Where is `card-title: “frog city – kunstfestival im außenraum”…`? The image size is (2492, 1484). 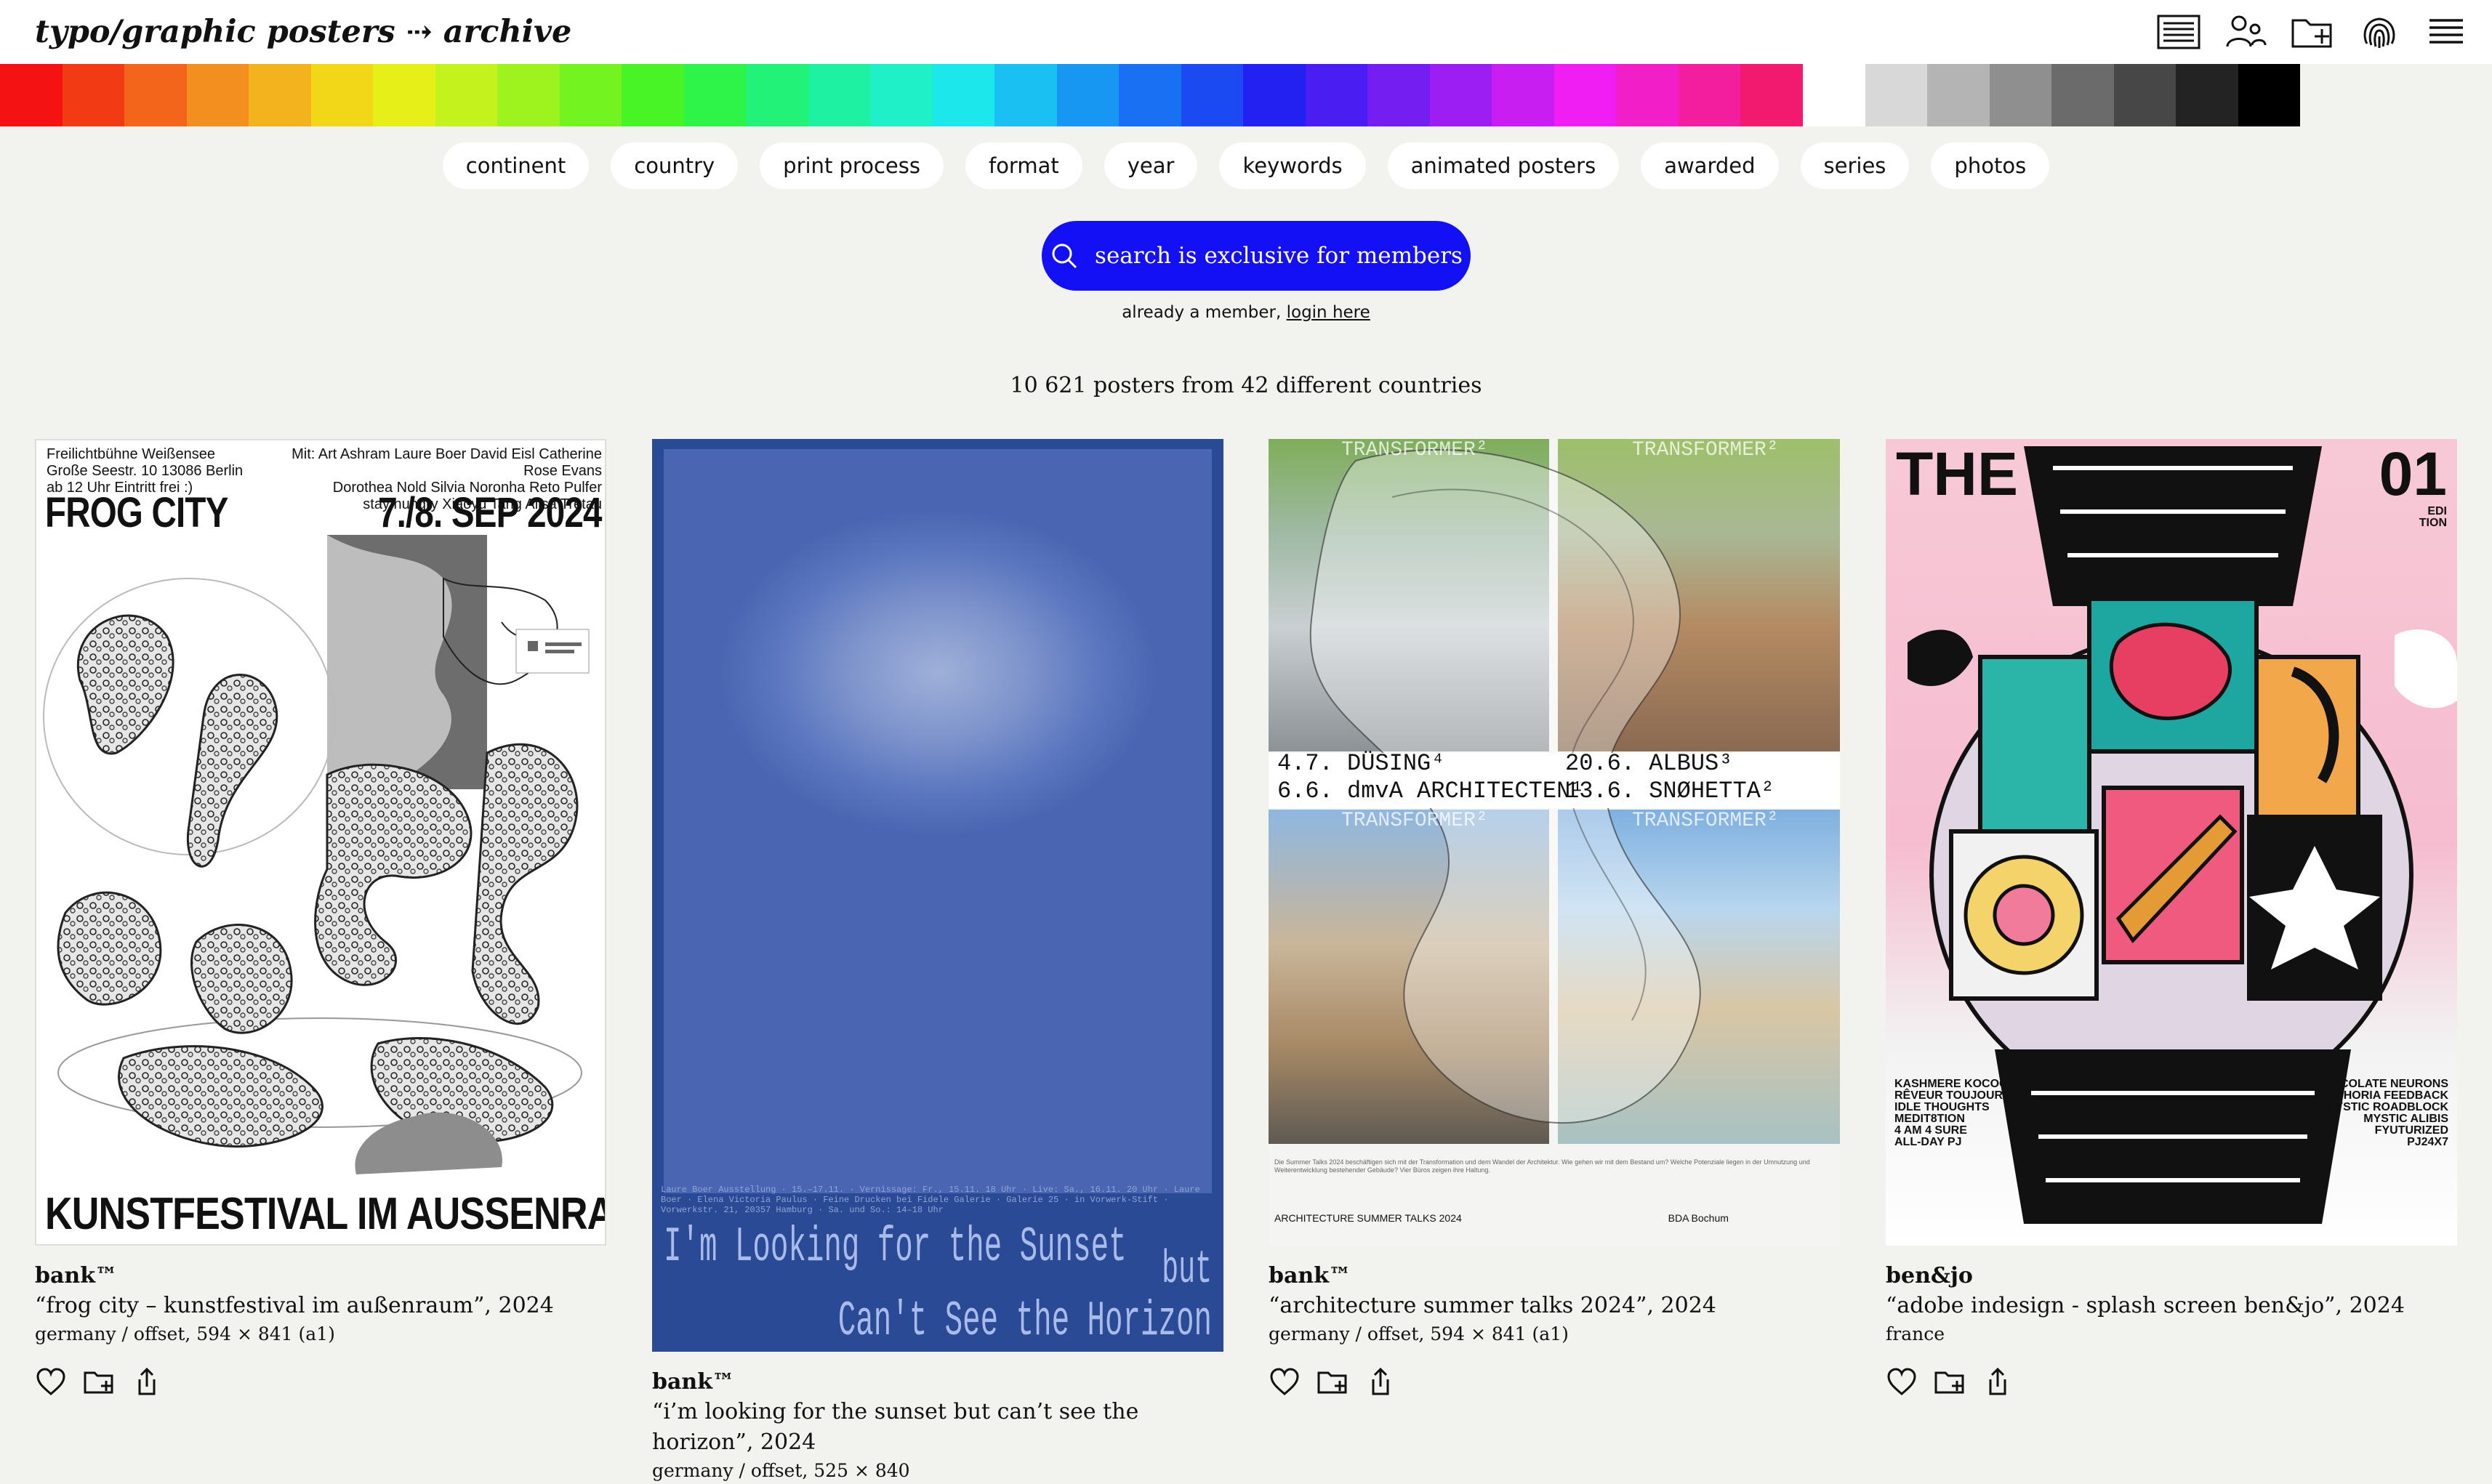
card-title: “frog city – kunstfestival im außenraum”… is located at coordinates (321, 1306).